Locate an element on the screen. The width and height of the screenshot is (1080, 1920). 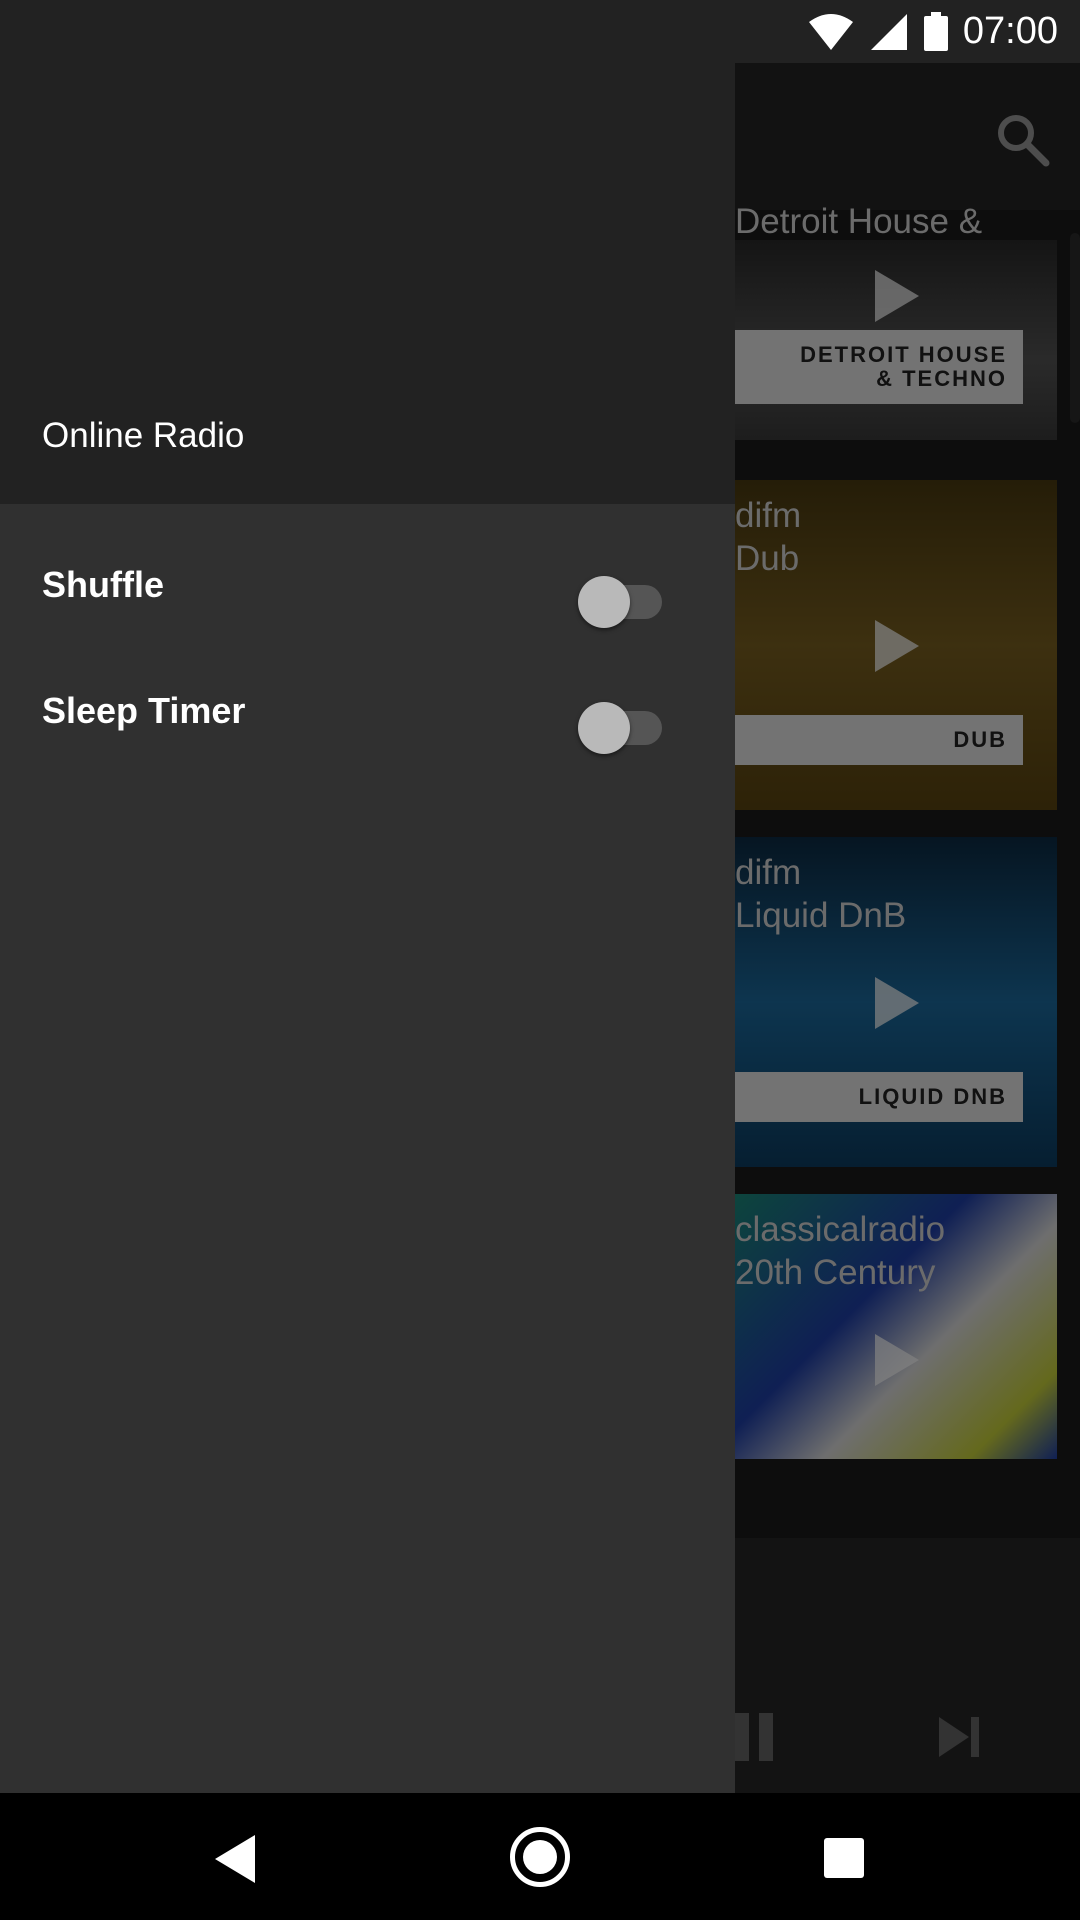
sleep-timer-toggle is located at coordinates (620, 725).